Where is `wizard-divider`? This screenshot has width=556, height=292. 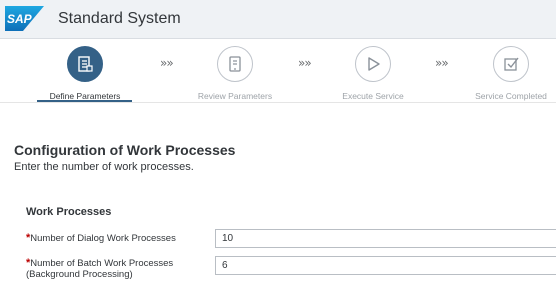 wizard-divider is located at coordinates (278, 102).